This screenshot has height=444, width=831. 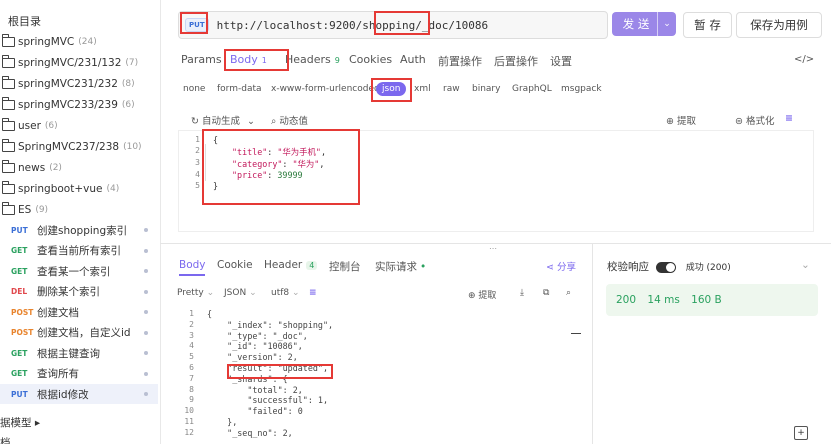 I want to click on auto-generate-button: ↻ 自动生成 ⌄, so click(x=223, y=120).